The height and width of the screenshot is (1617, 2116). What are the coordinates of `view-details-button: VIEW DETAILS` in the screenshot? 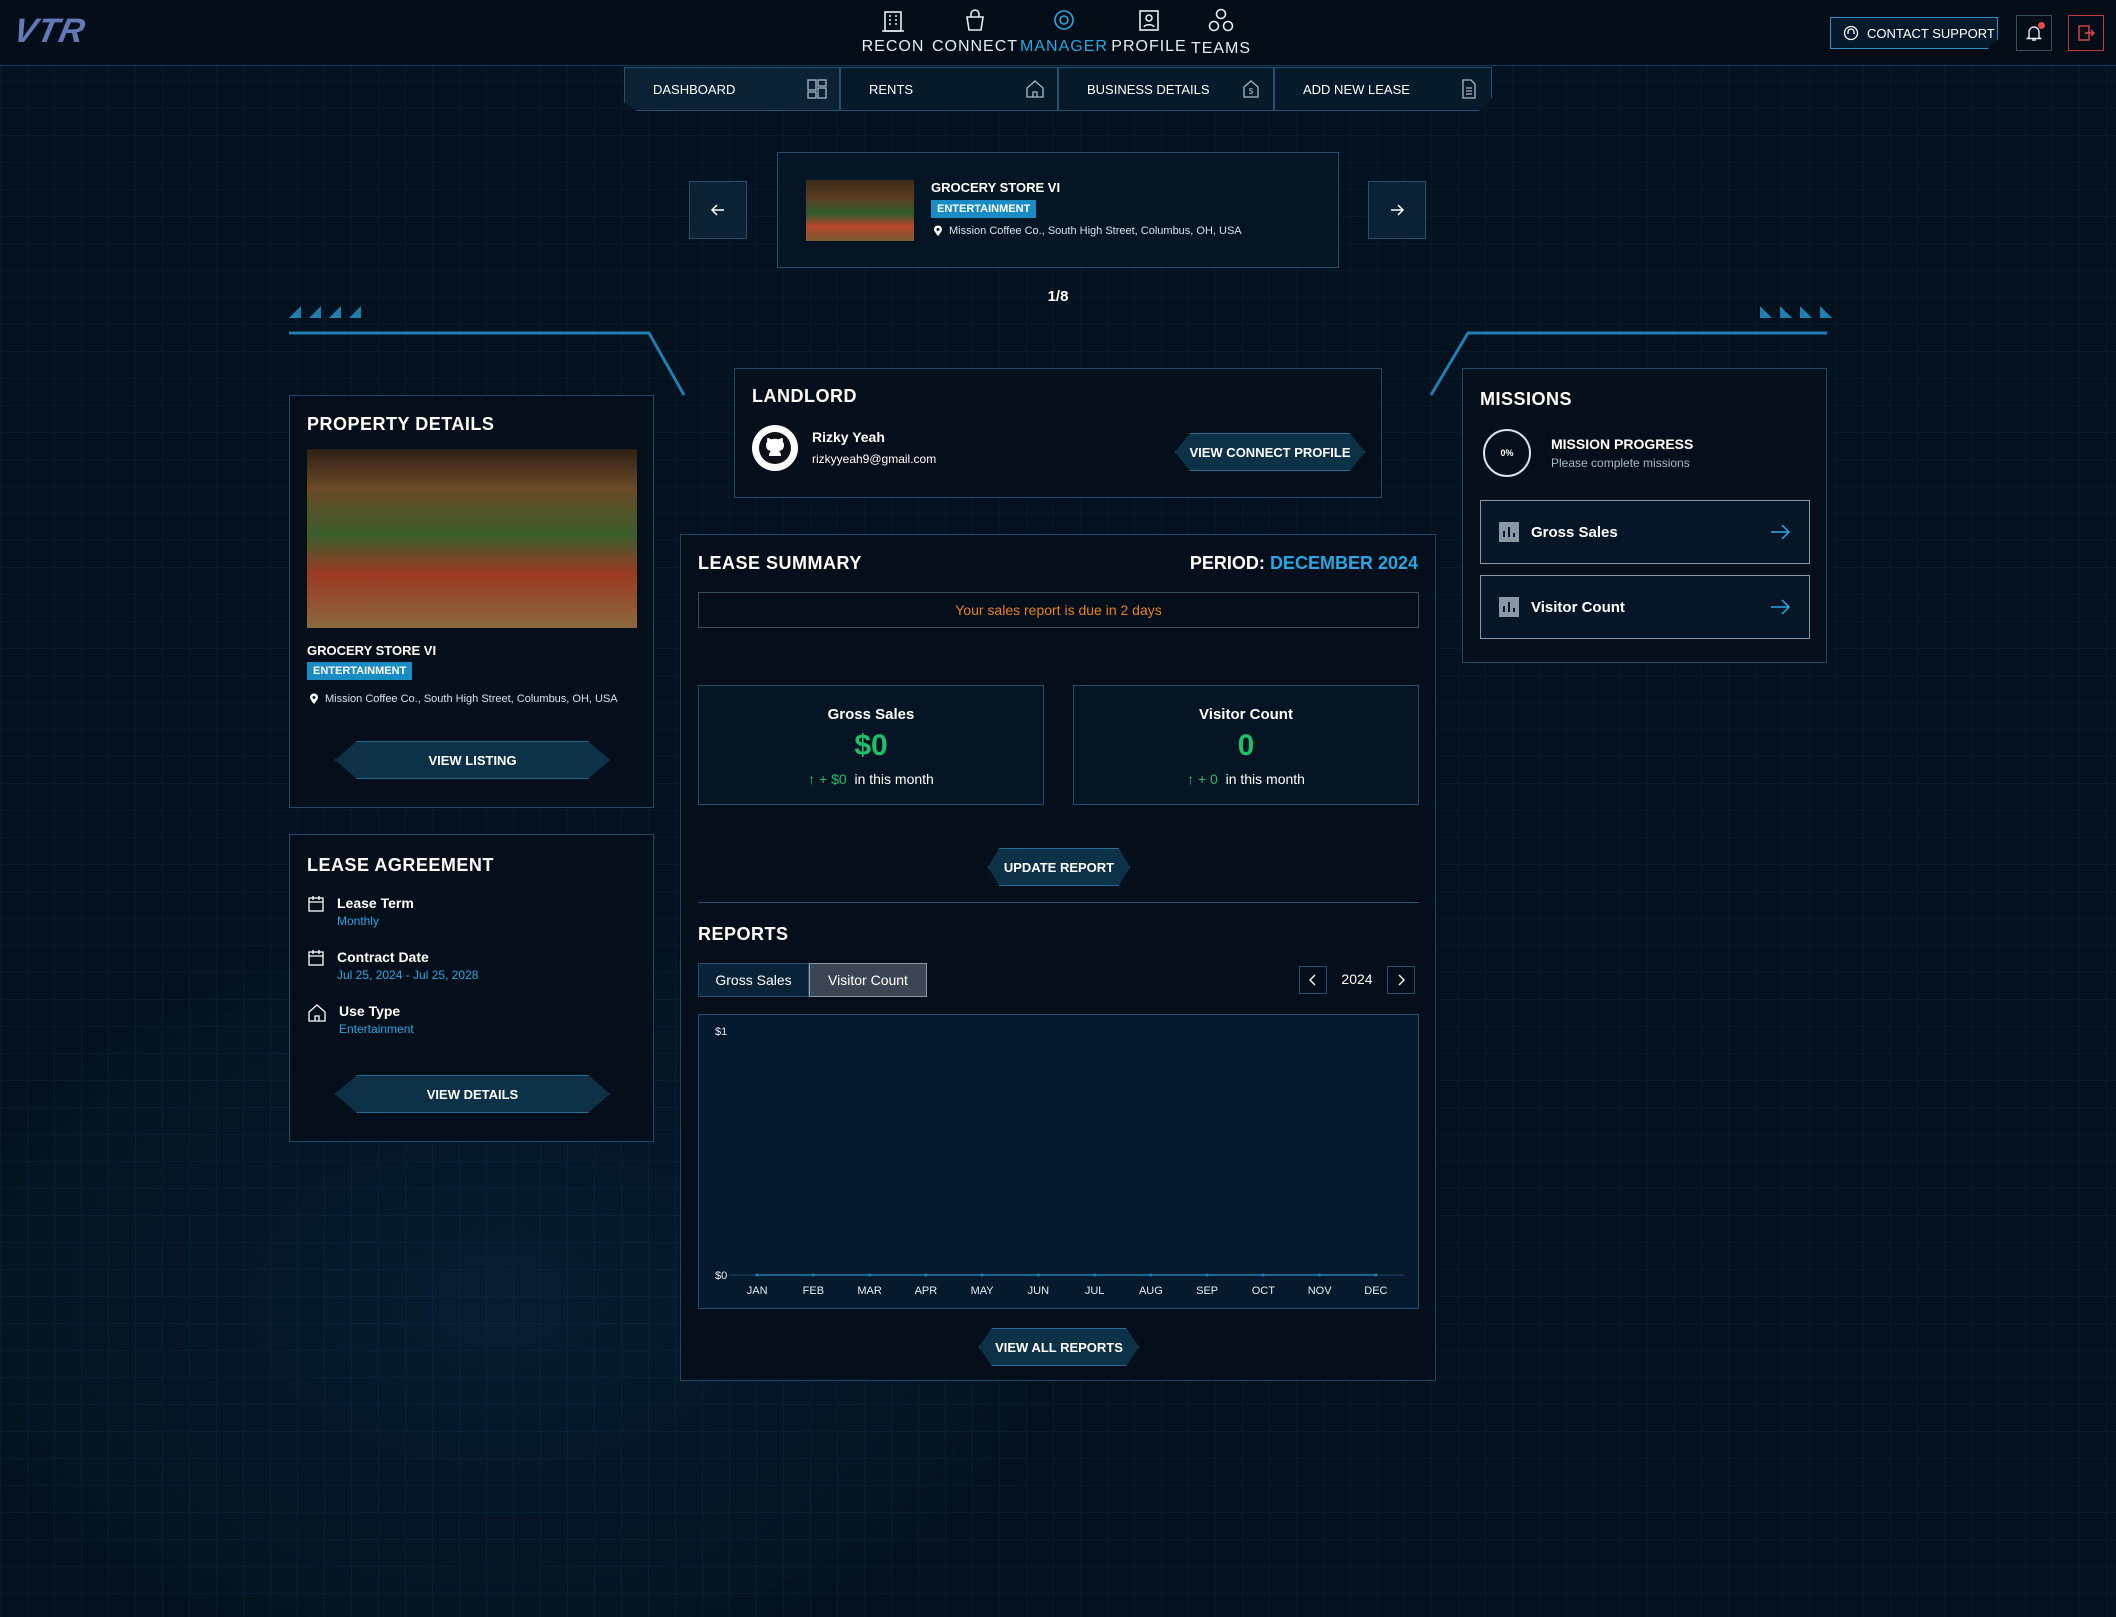 It's located at (472, 1094).